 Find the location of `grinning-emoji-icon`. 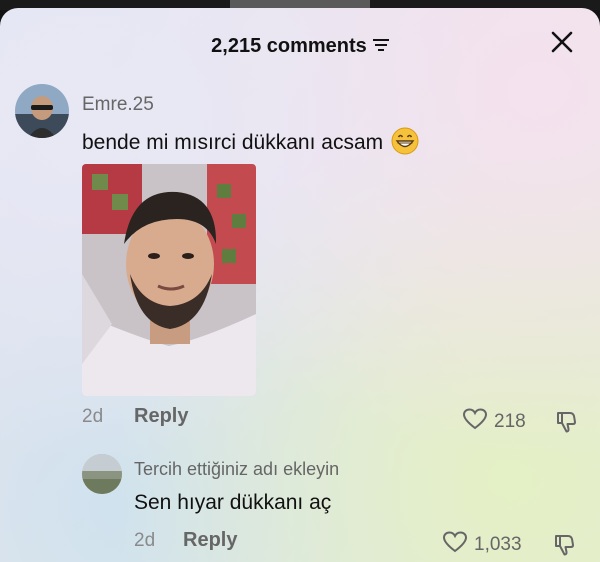

grinning-emoji-icon is located at coordinates (405, 144).